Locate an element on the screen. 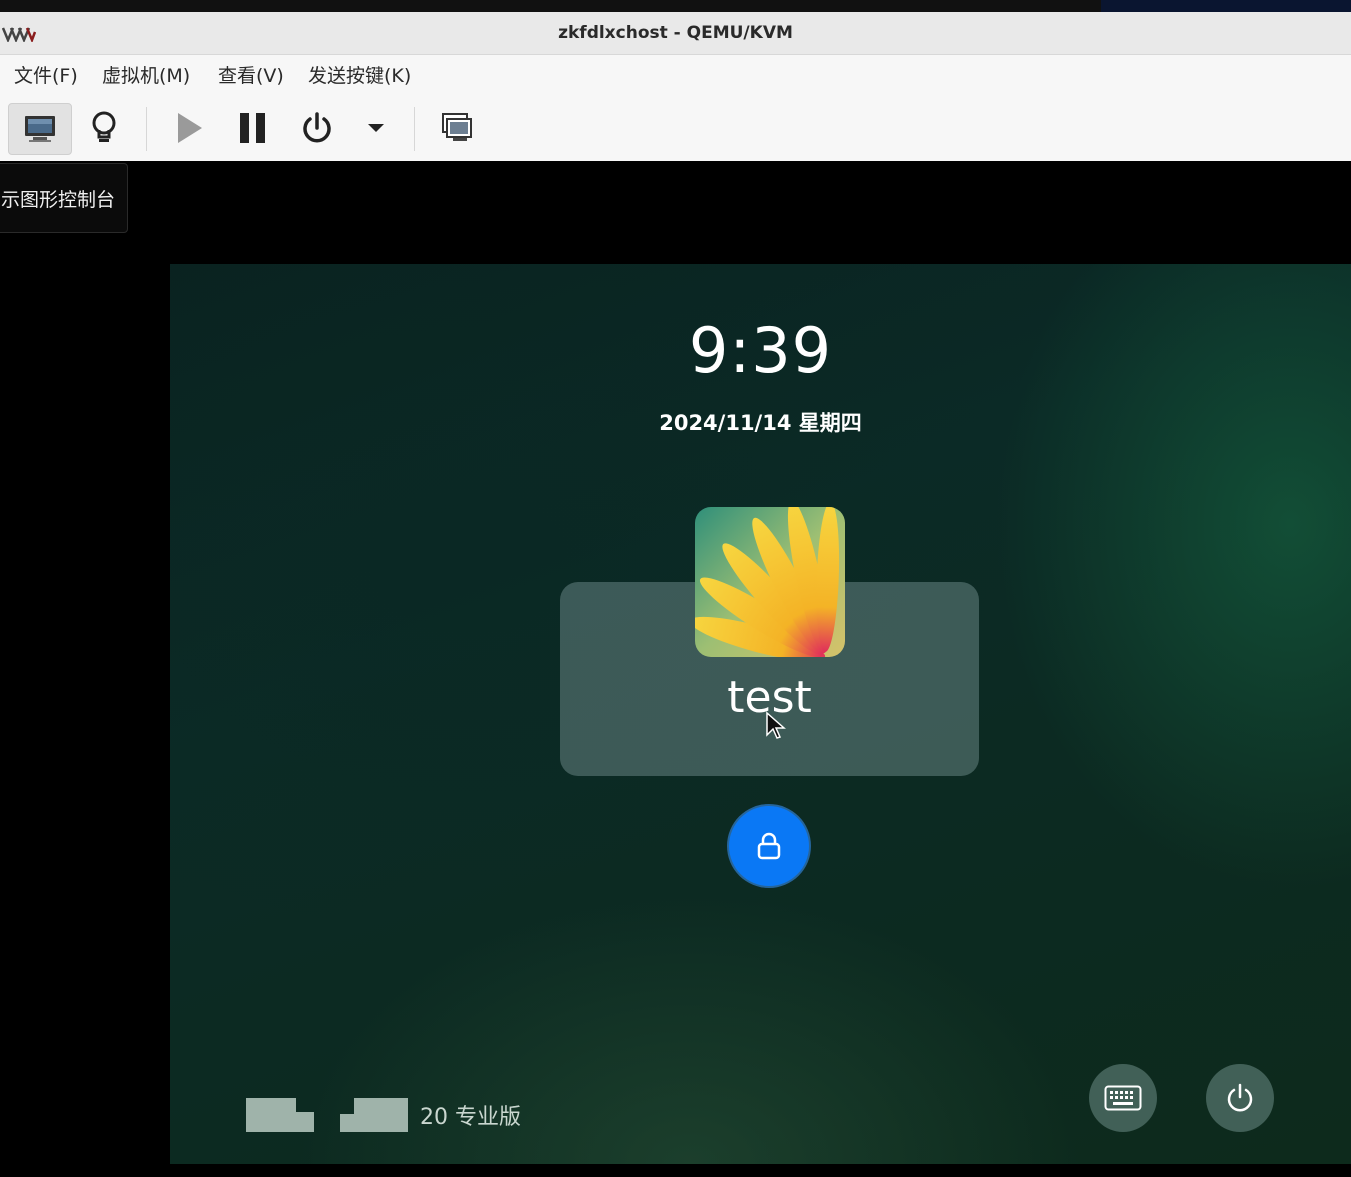 This screenshot has width=1351, height=1177. window-titlebar: zkfdlxchost - QEMU/KVM is located at coordinates (675, 33).